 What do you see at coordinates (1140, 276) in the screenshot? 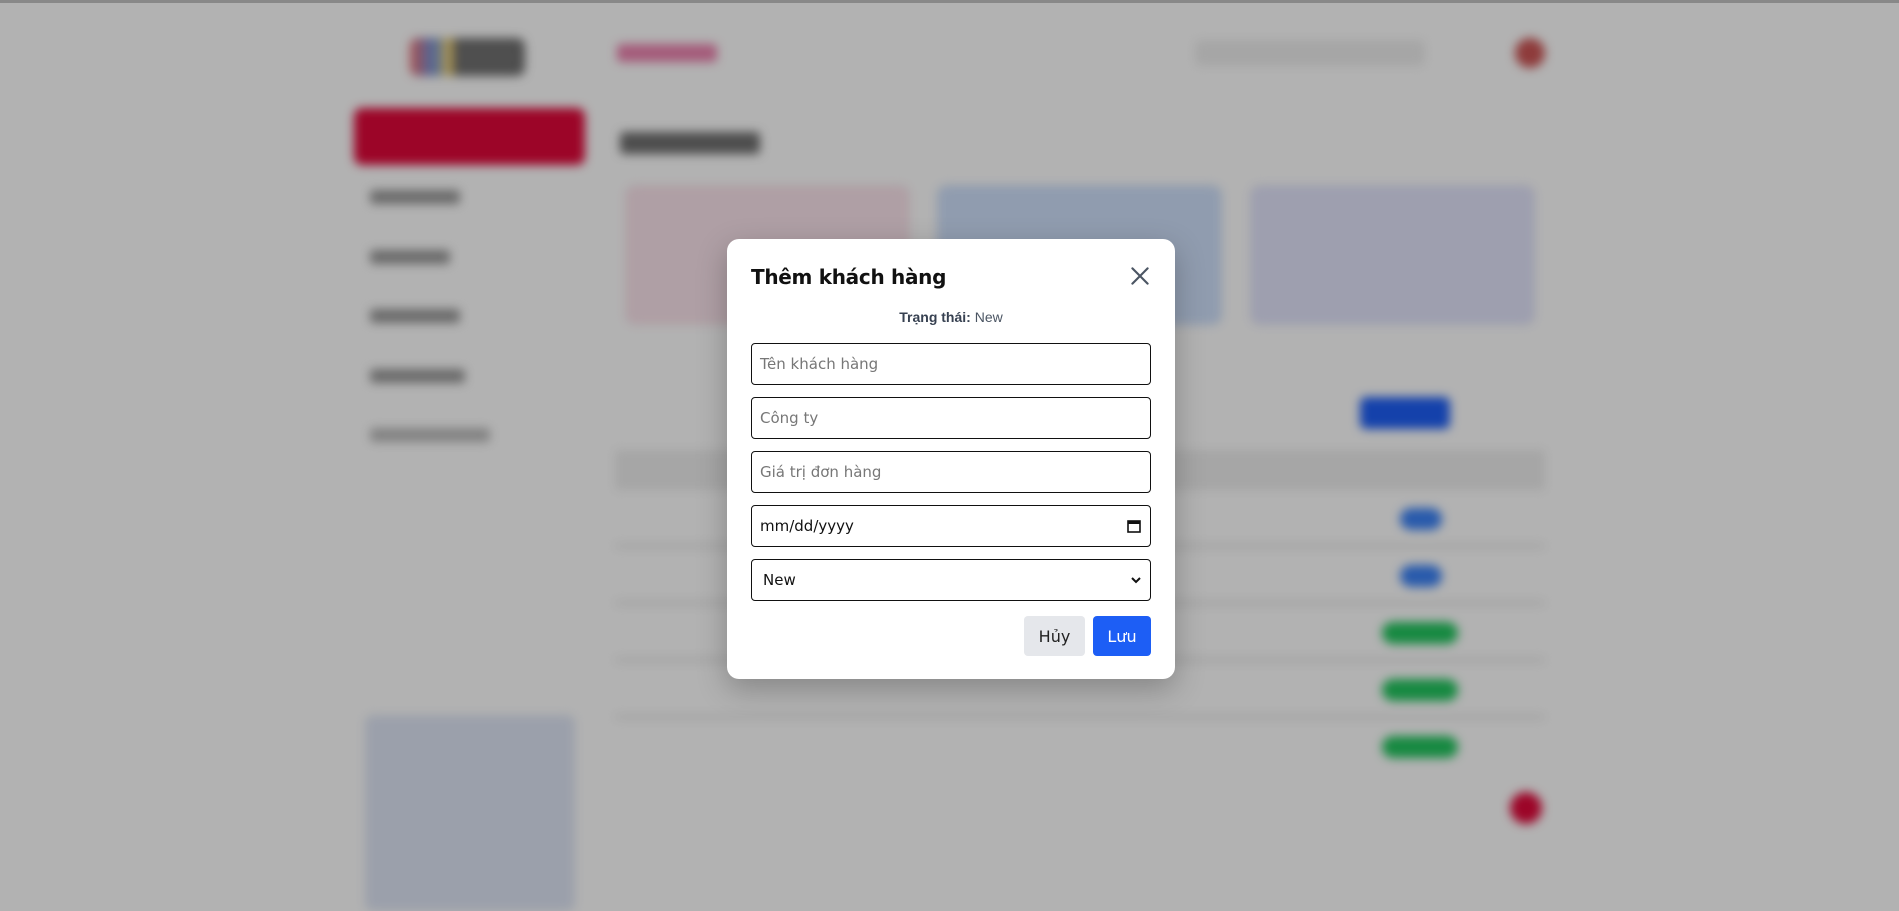
I see `close-icon` at bounding box center [1140, 276].